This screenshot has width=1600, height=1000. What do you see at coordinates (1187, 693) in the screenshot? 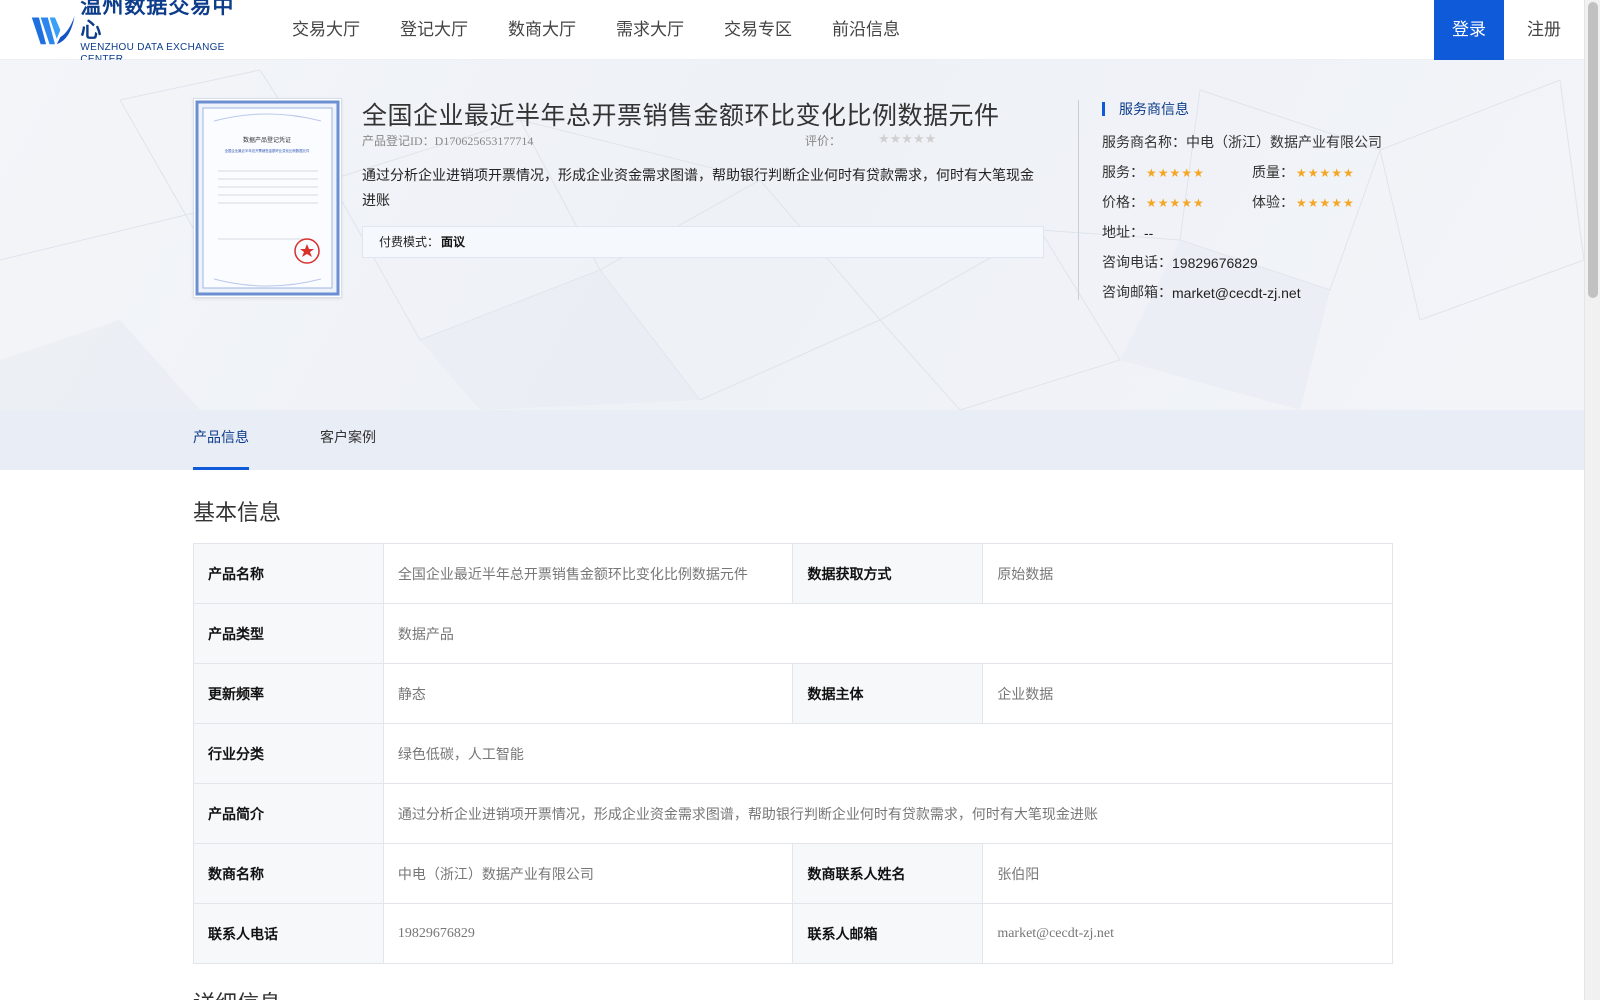
I see `table-value: 企业数据` at bounding box center [1187, 693].